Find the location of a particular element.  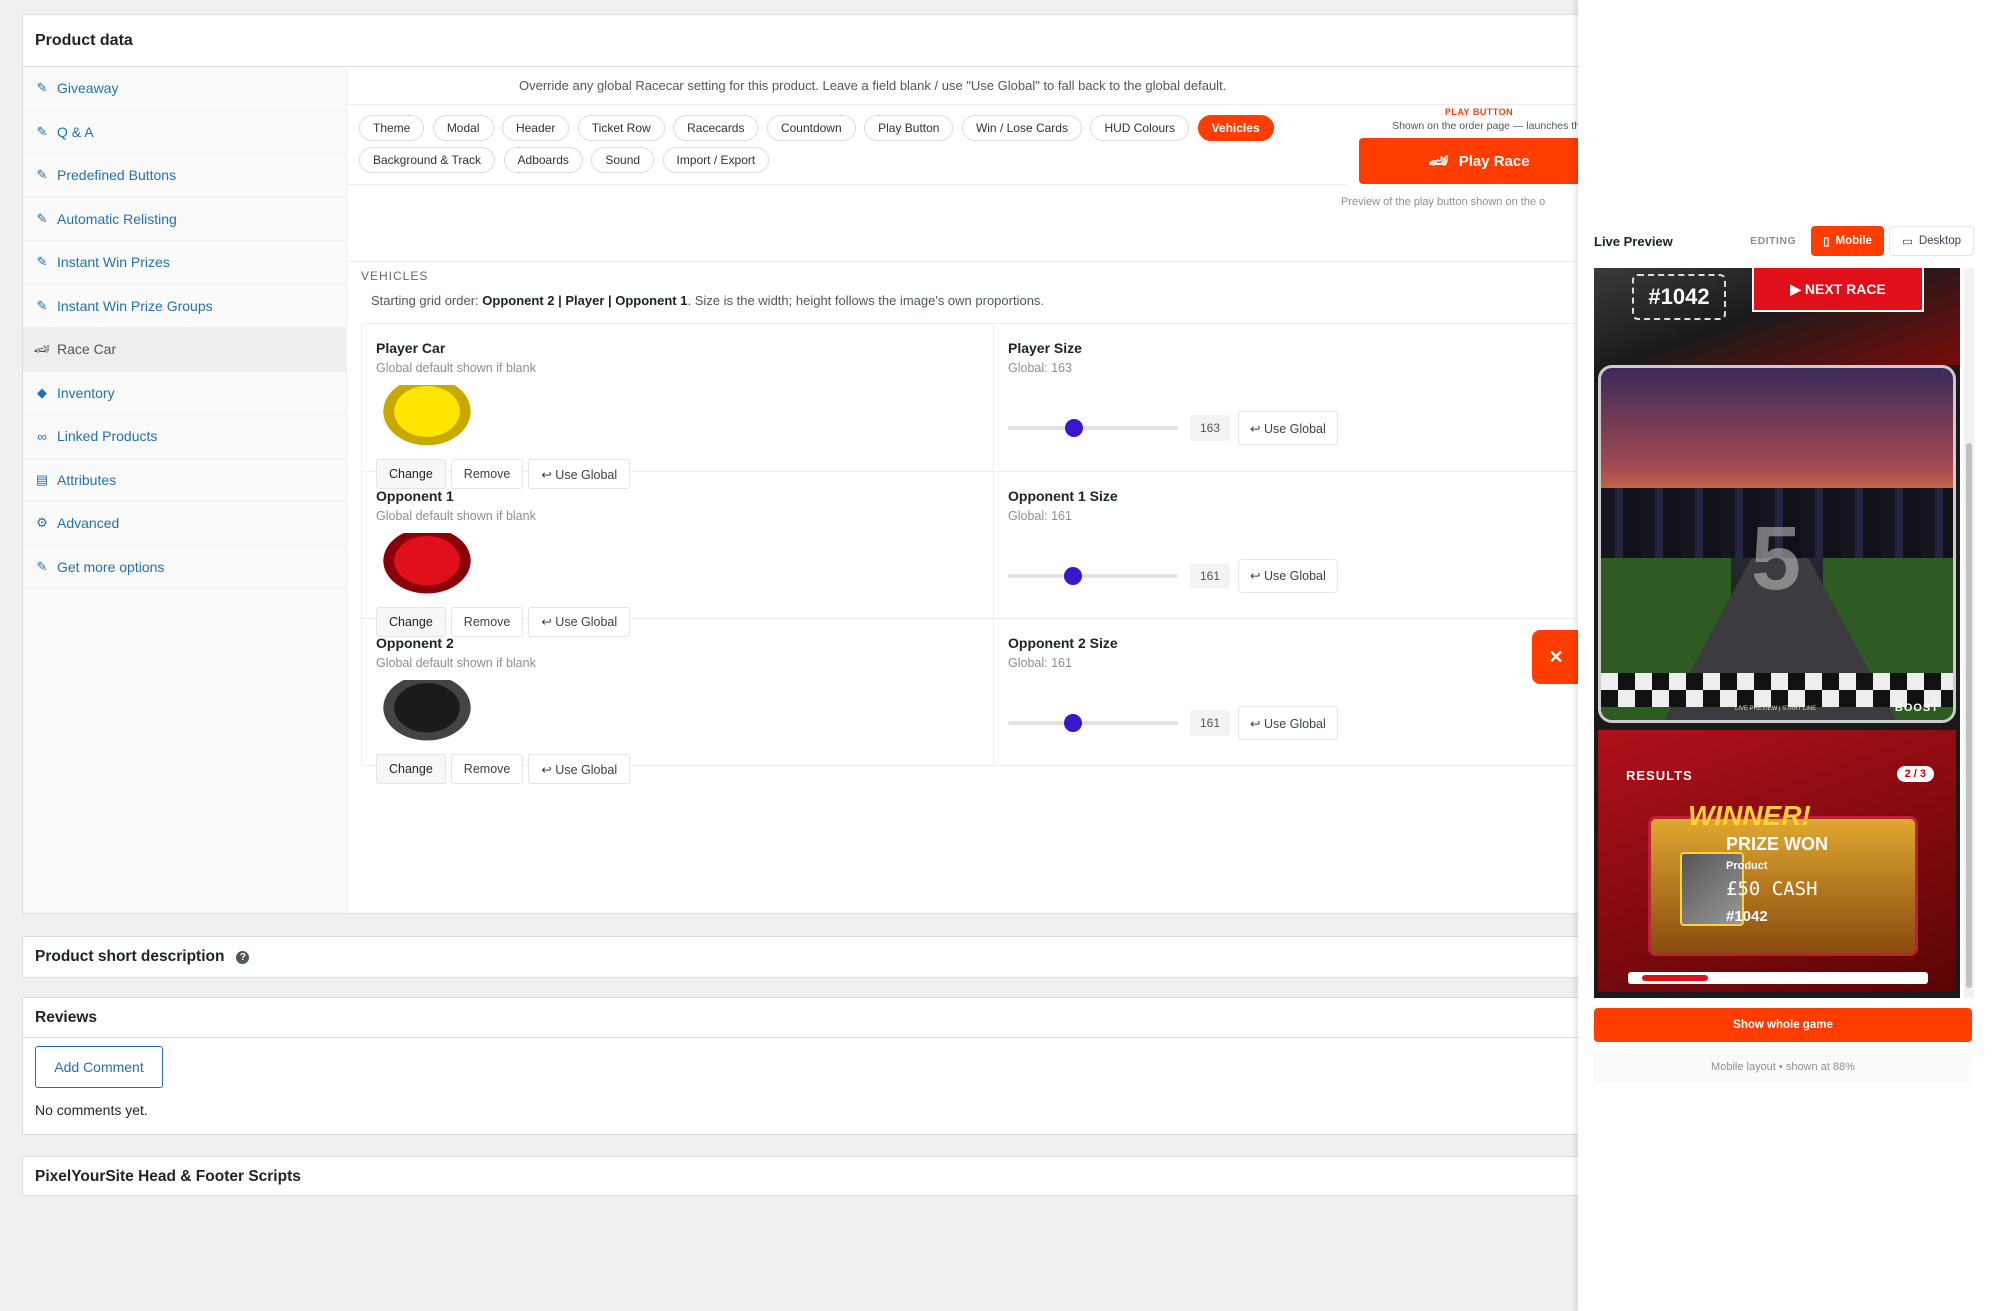

list-icon: ▤ is located at coordinates (42, 479).